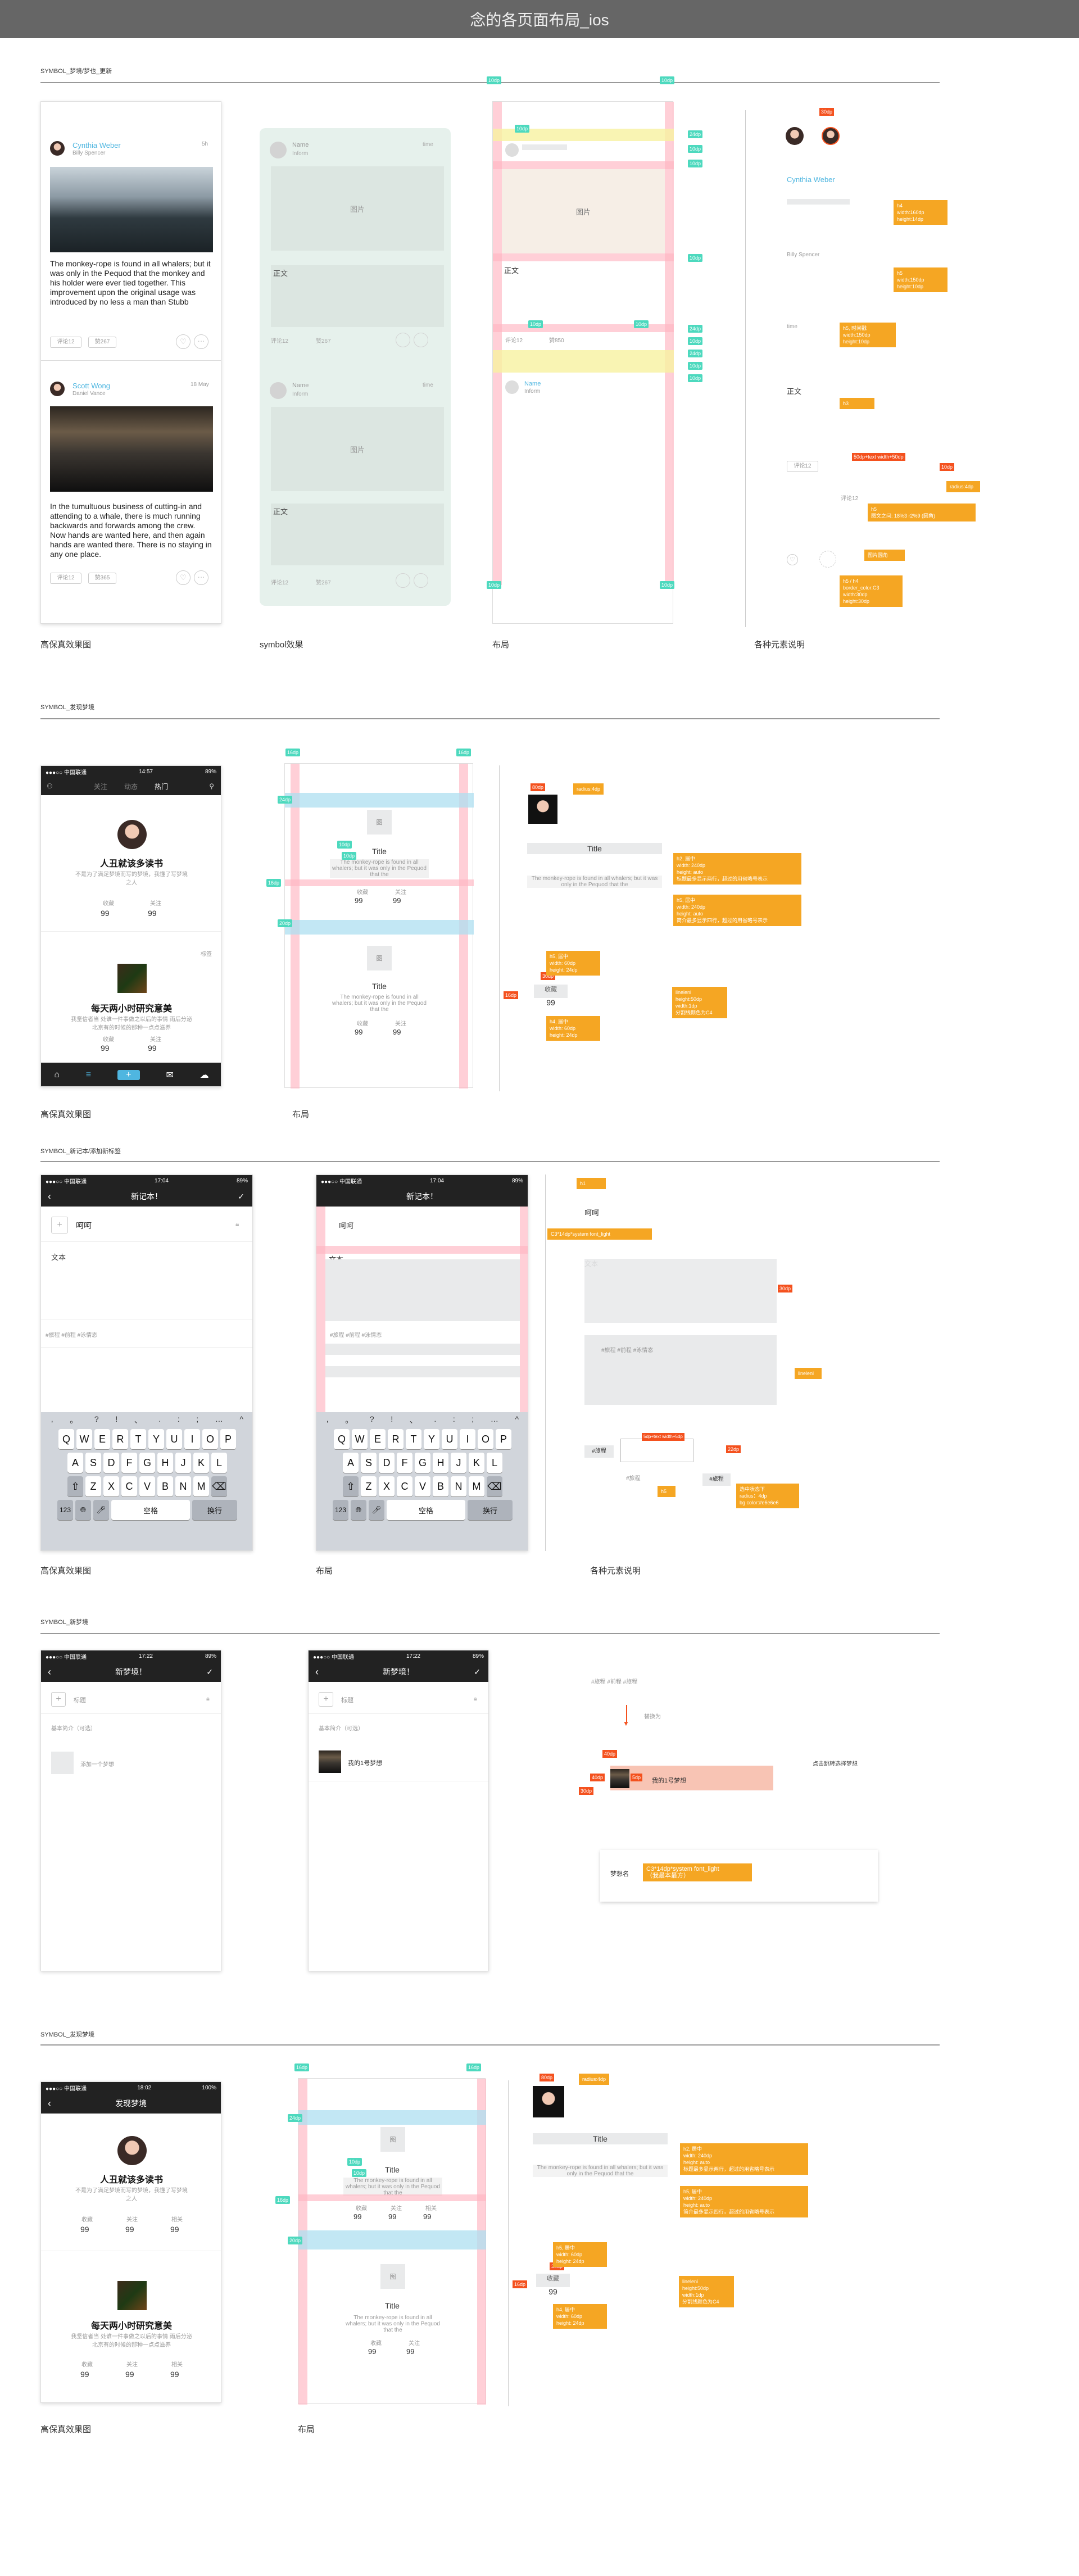 The height and width of the screenshot is (2576, 1079). Describe the element at coordinates (65, 1510) in the screenshot. I see `num-key: 123` at that location.